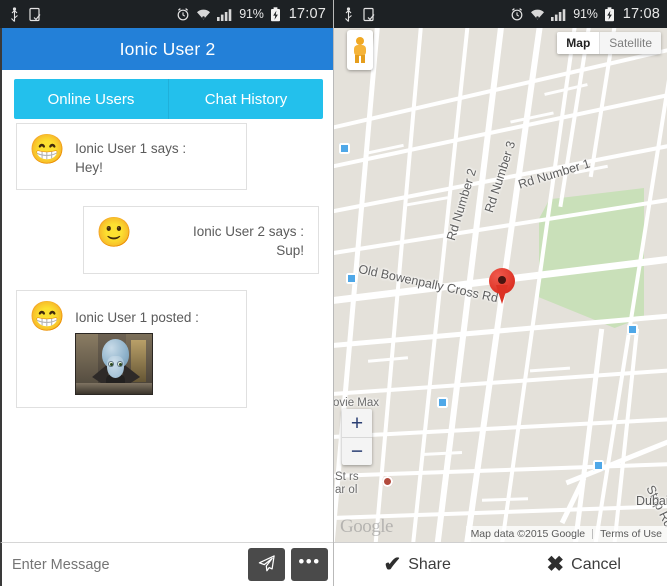 The image size is (667, 586). Describe the element at coordinates (248, 232) in the screenshot. I see `chat-message-header: Ionic User 2 says :` at that location.